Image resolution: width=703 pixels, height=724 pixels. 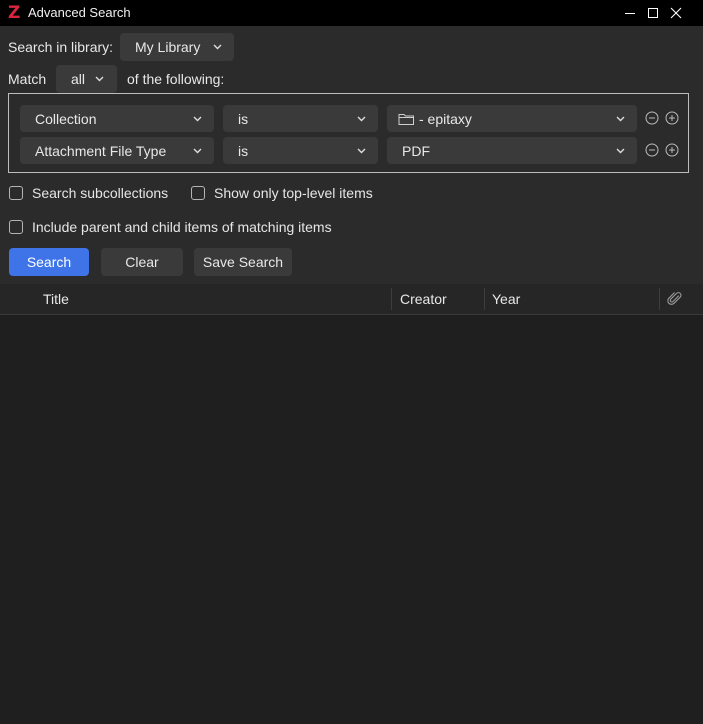 I want to click on condition-value: - epitaxy, so click(x=445, y=118).